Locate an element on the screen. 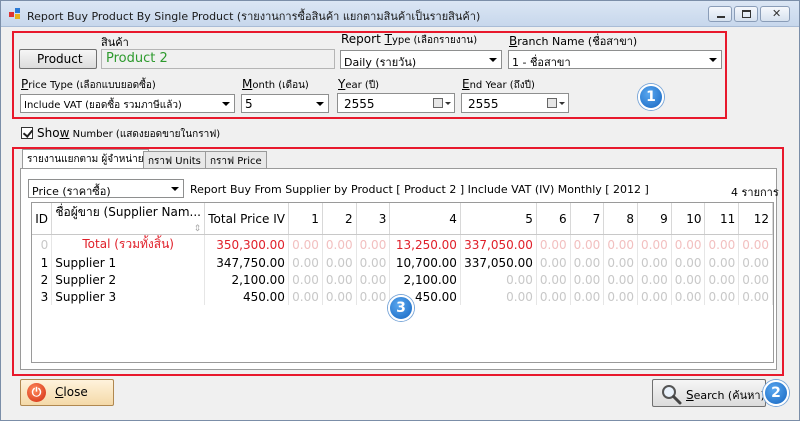 This screenshot has height=421, width=800. close-window-button: ✕ is located at coordinates (775, 14).